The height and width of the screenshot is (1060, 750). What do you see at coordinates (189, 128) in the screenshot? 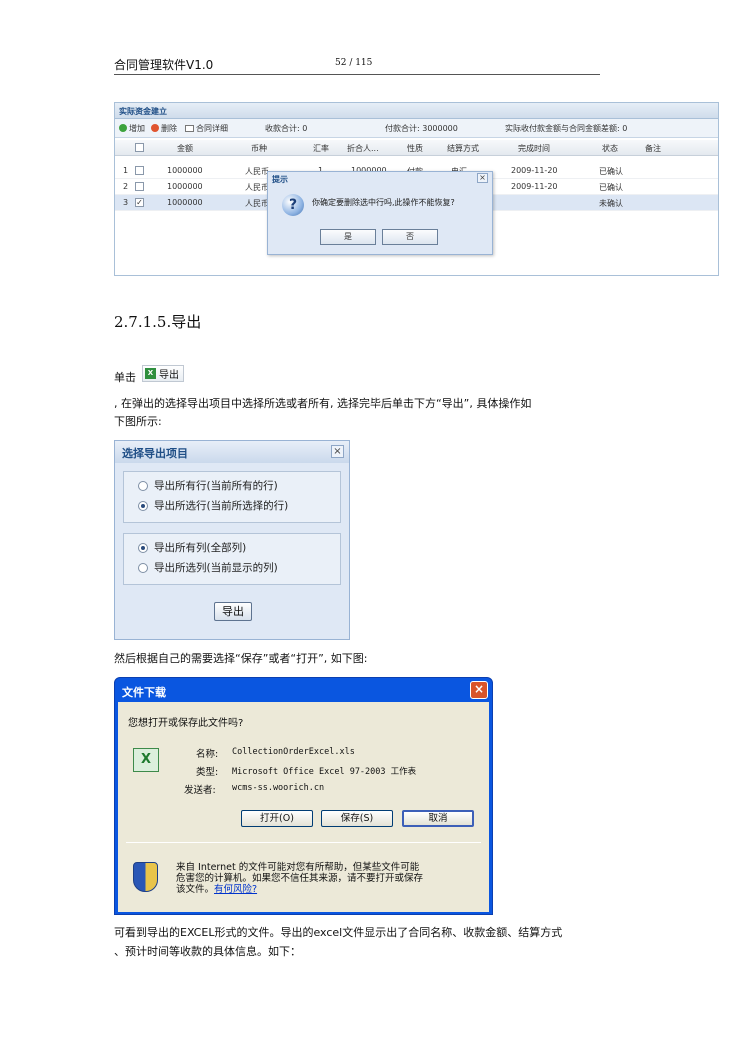
I see `detail-icon` at bounding box center [189, 128].